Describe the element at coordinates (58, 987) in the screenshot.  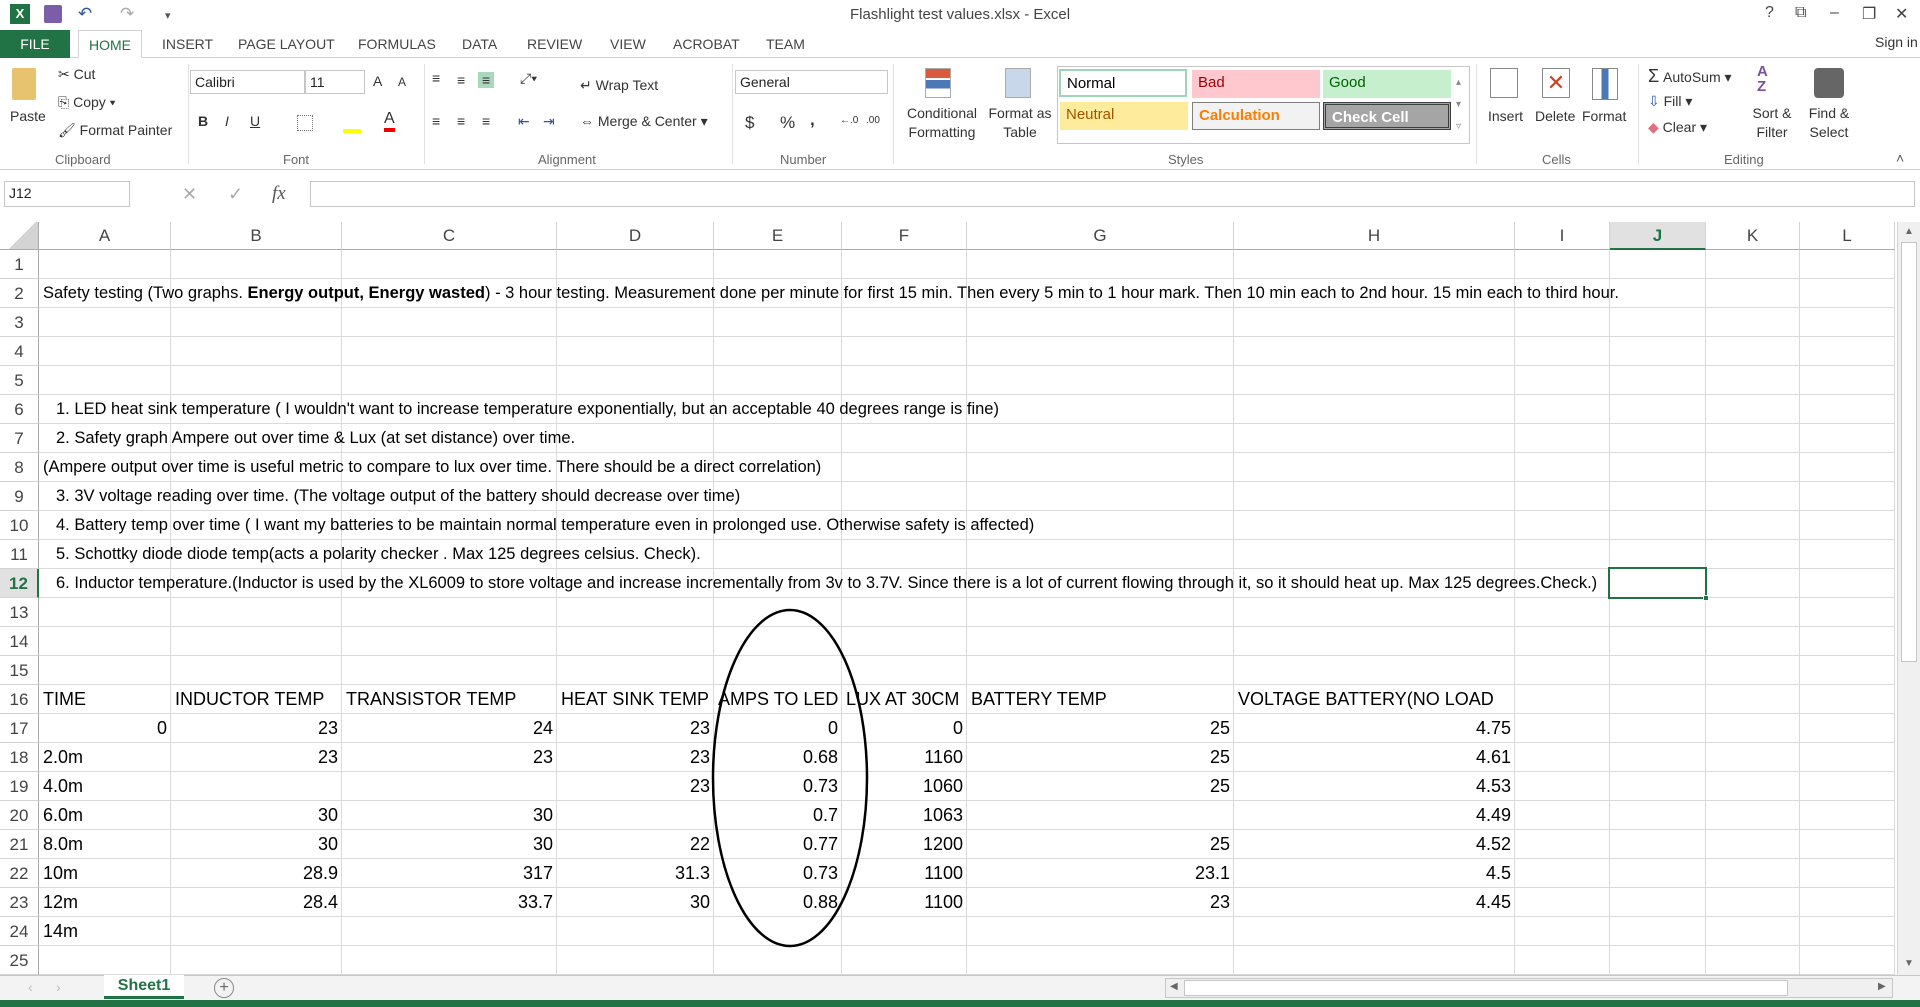
I see `sheet-next-icon: ›` at that location.